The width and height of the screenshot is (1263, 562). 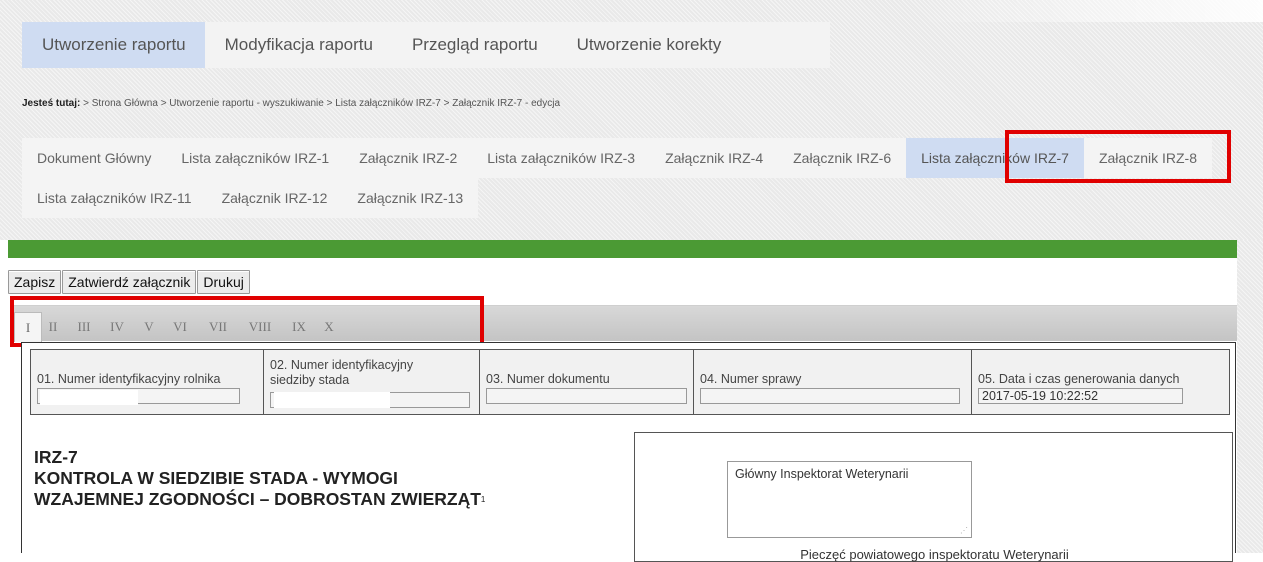 I want to click on field-farmer-id: 01. Numer identyfikacyjny rolnika, so click(x=147, y=382).